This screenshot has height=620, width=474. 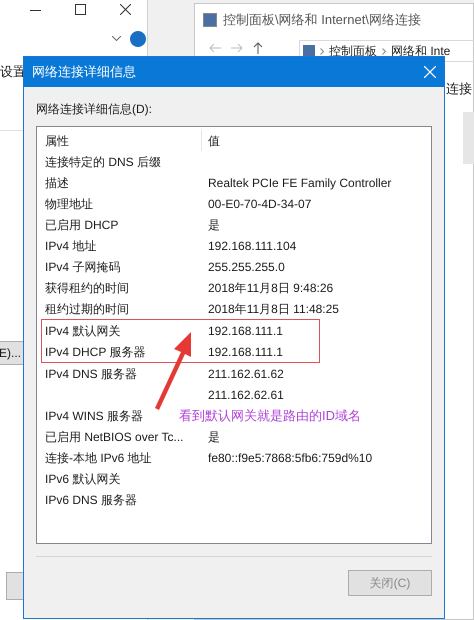 I want to click on breadcrumb-item: 控制面板, so click(x=353, y=51).